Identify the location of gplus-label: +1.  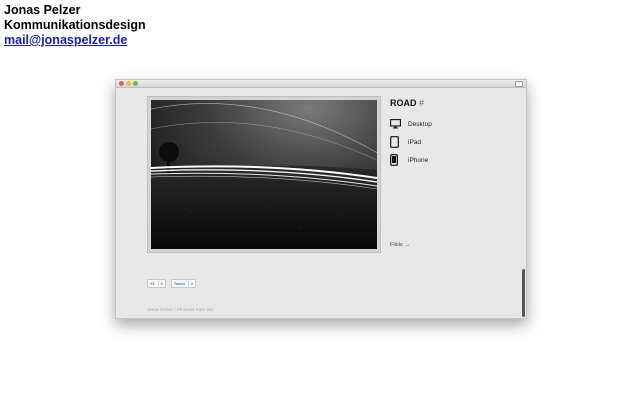
(152, 283).